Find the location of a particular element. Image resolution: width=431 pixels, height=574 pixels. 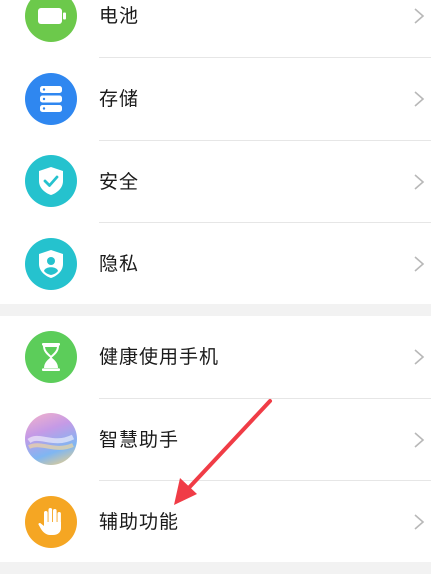

settings-item-label: 存储 is located at coordinates (119, 99).